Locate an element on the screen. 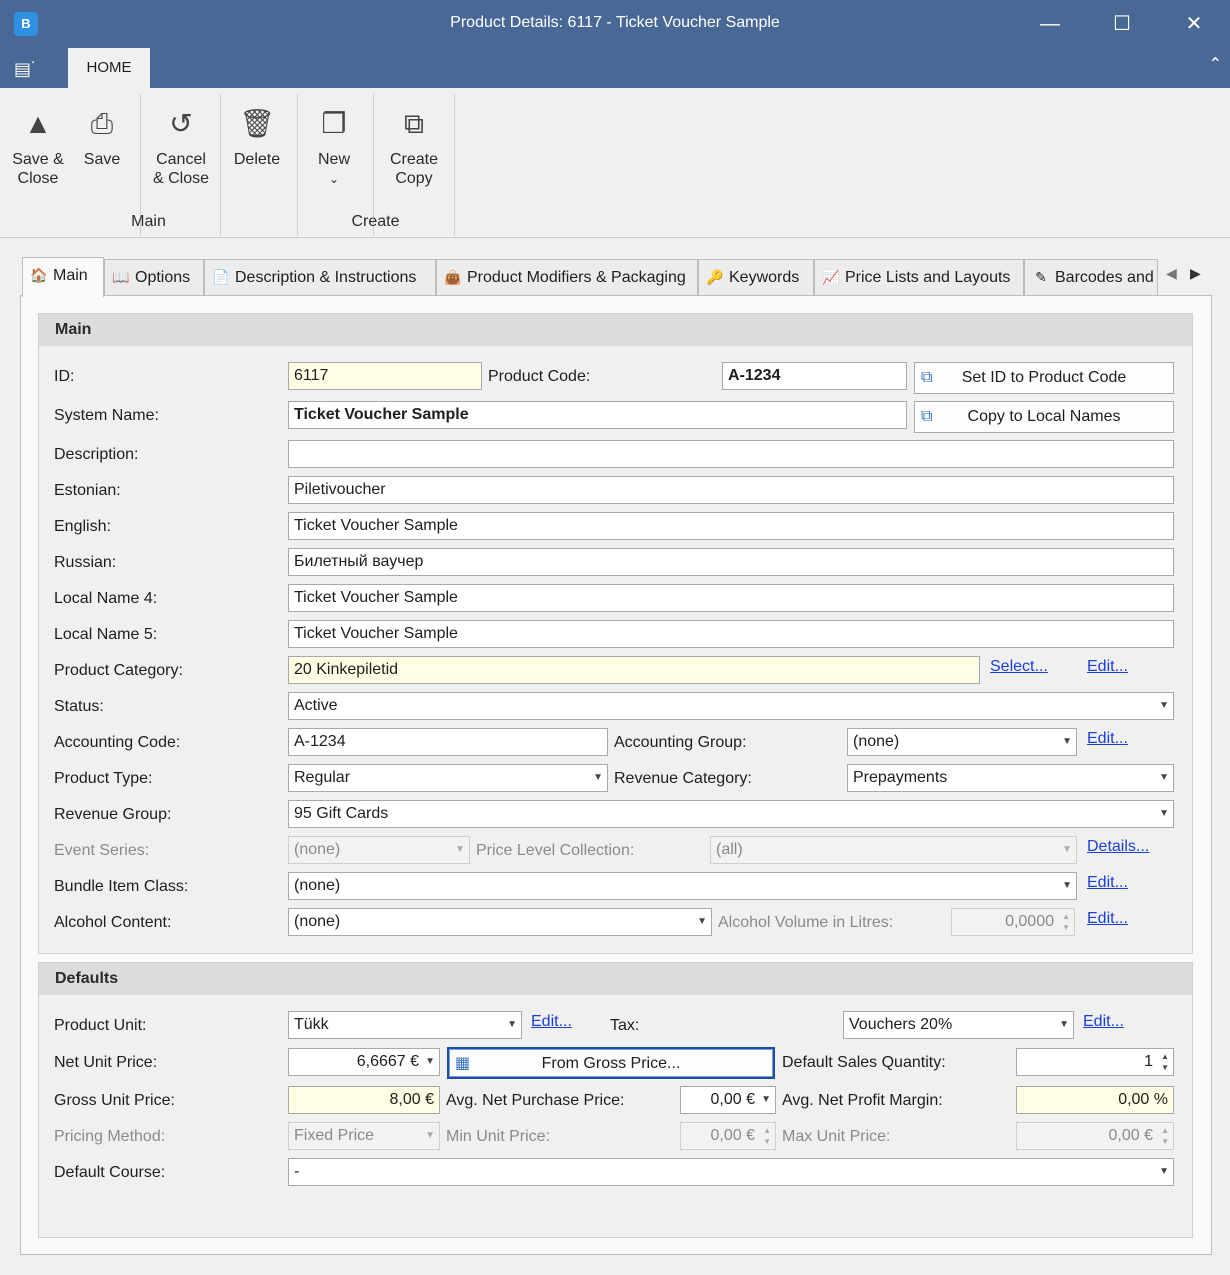 This screenshot has height=1275, width=1230. revenue-category-select: Prepayments ▼ is located at coordinates (1010, 778).